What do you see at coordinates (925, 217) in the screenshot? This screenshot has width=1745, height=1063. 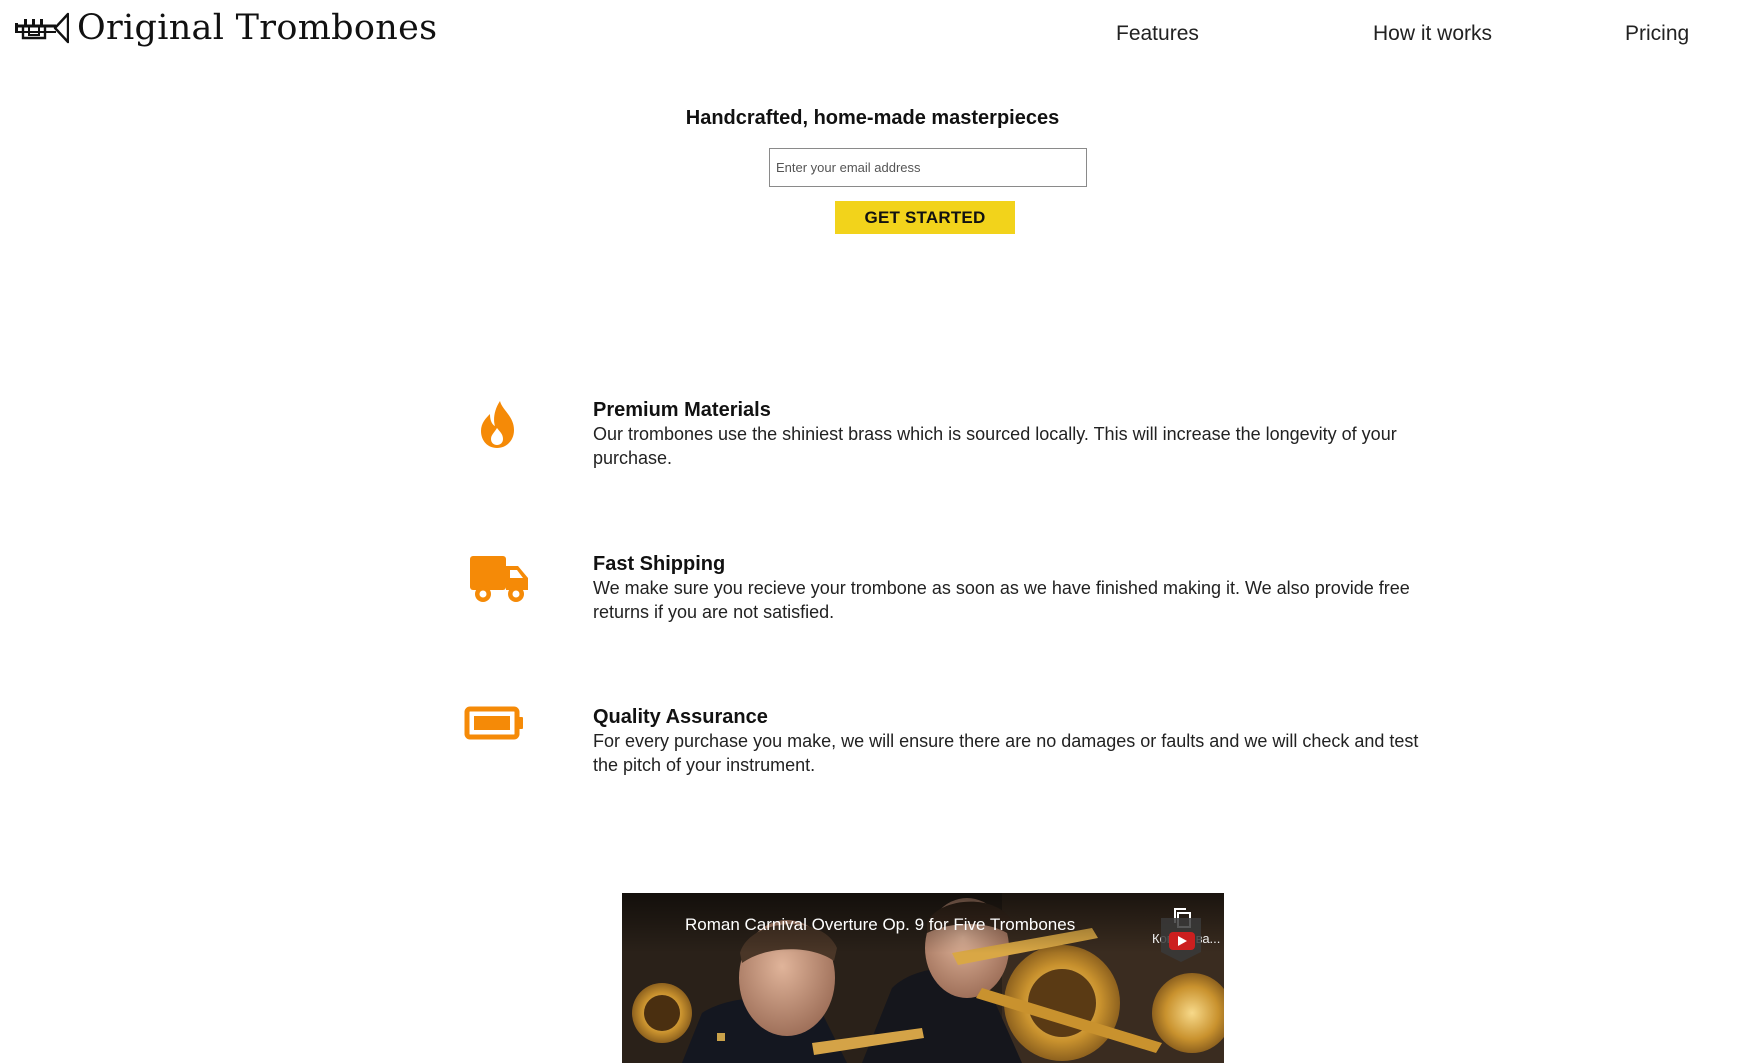 I see `get-started-button: GET STARTED` at bounding box center [925, 217].